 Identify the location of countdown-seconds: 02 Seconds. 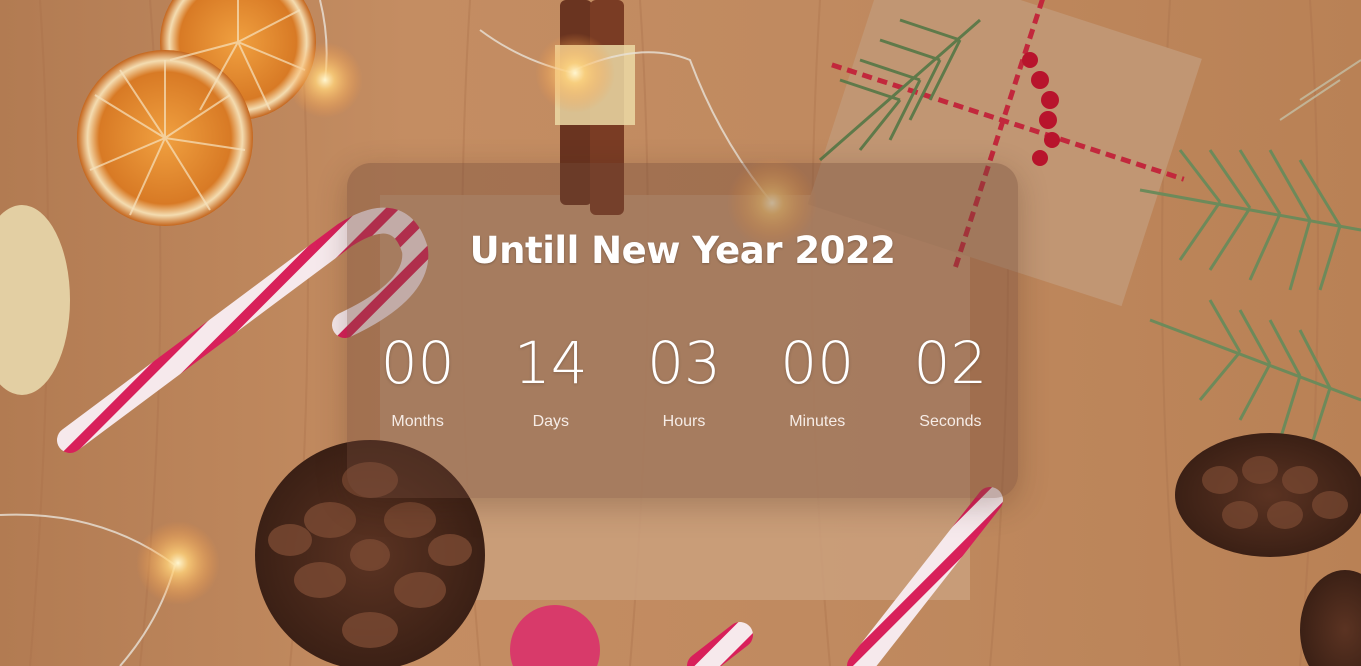
(950, 382).